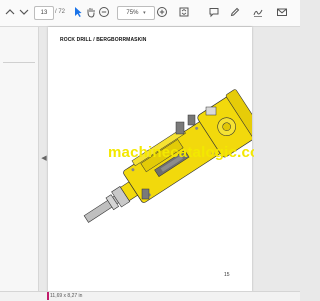 The height and width of the screenshot is (301, 320). What do you see at coordinates (282, 12) in the screenshot?
I see `mail-icon` at bounding box center [282, 12].